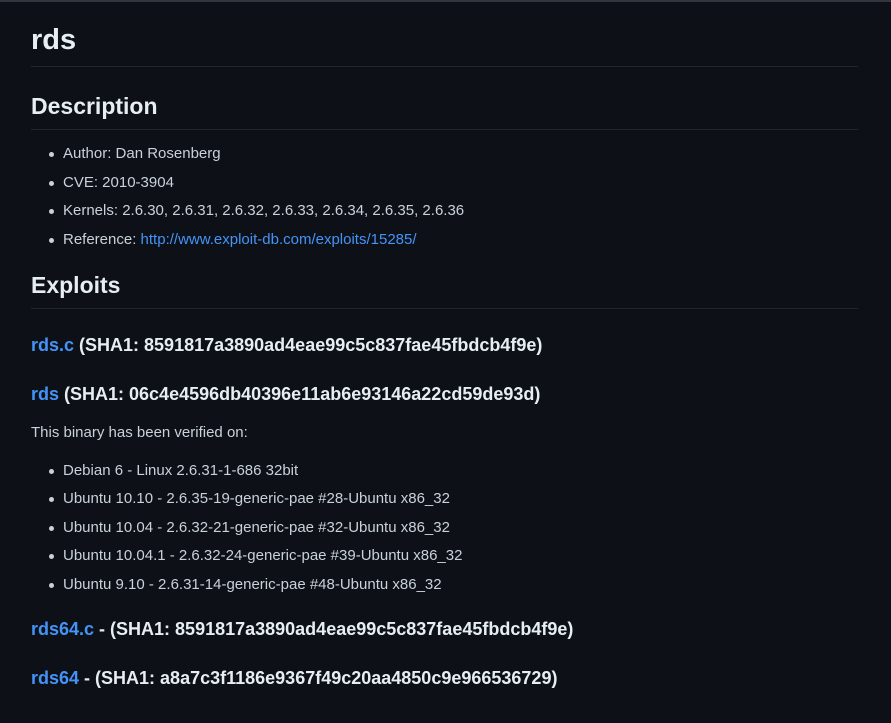 This screenshot has height=723, width=891. What do you see at coordinates (45, 394) in the screenshot?
I see `exploit-link-rds: rds` at bounding box center [45, 394].